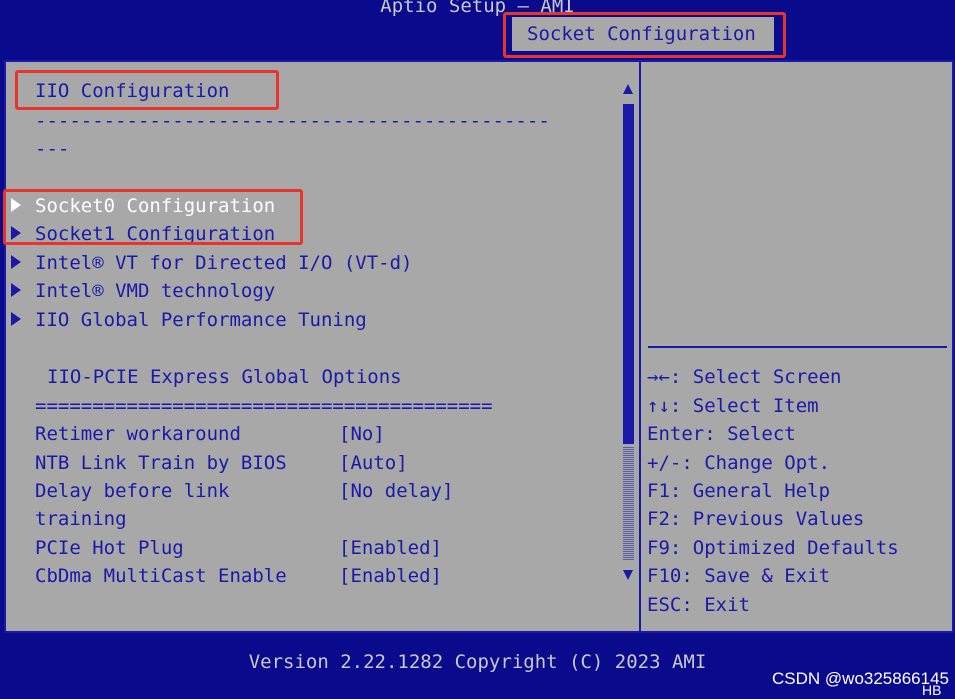 The height and width of the screenshot is (699, 955). Describe the element at coordinates (644, 35) in the screenshot. I see `annotation-box-tab` at that location.